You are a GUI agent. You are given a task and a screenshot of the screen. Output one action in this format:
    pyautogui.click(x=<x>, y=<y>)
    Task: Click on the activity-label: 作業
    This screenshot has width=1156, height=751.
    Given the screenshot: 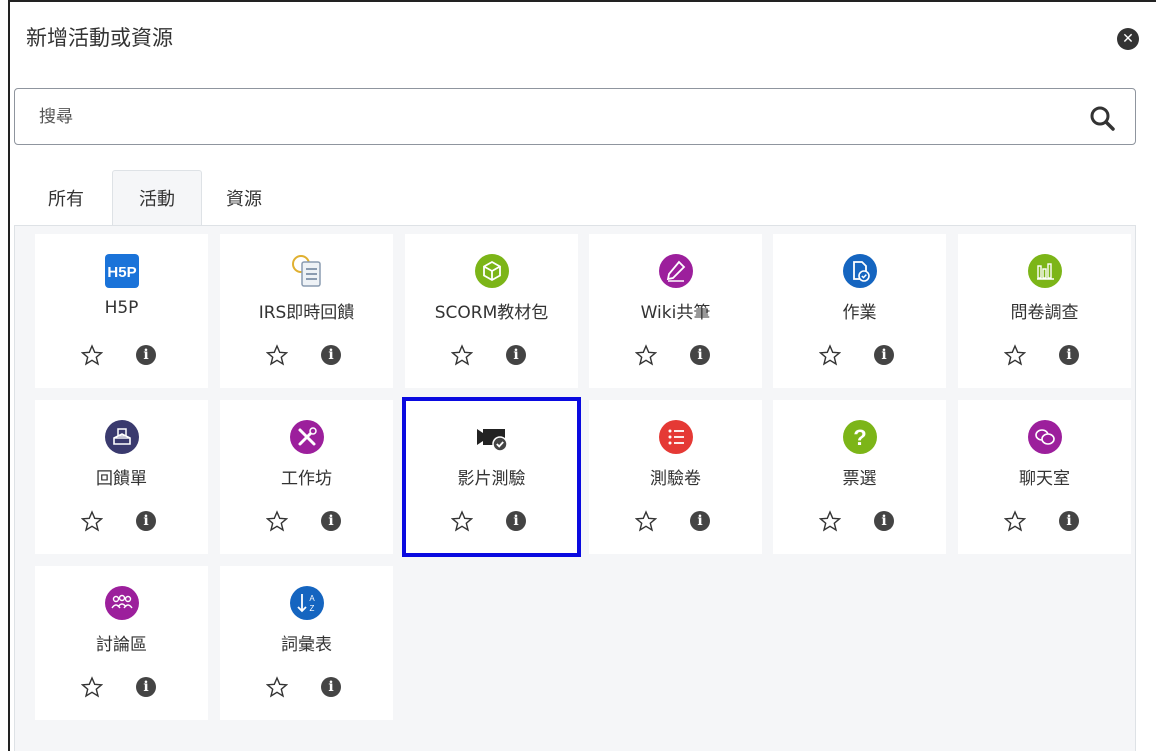 What is the action you would take?
    pyautogui.click(x=859, y=313)
    